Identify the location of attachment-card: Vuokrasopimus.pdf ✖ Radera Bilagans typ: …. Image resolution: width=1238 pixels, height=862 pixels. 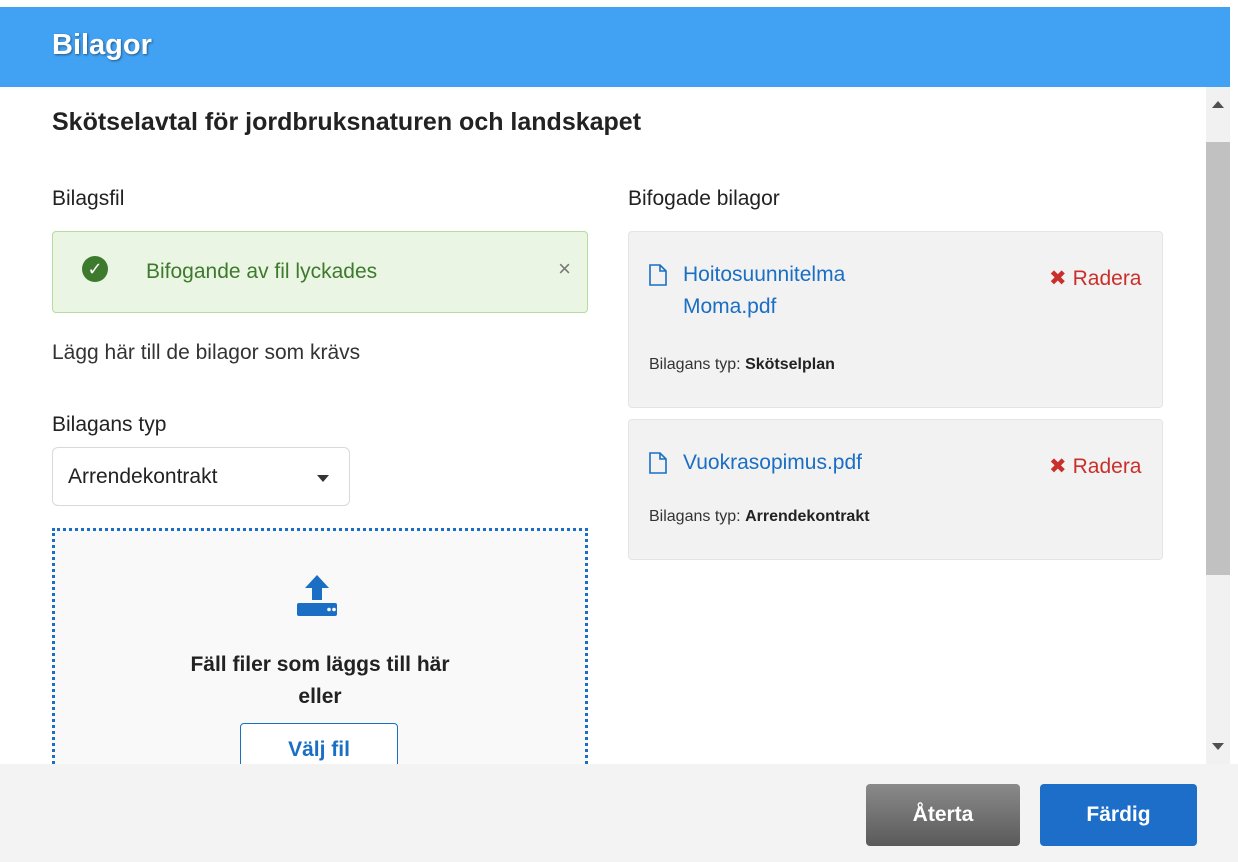
(895, 489).